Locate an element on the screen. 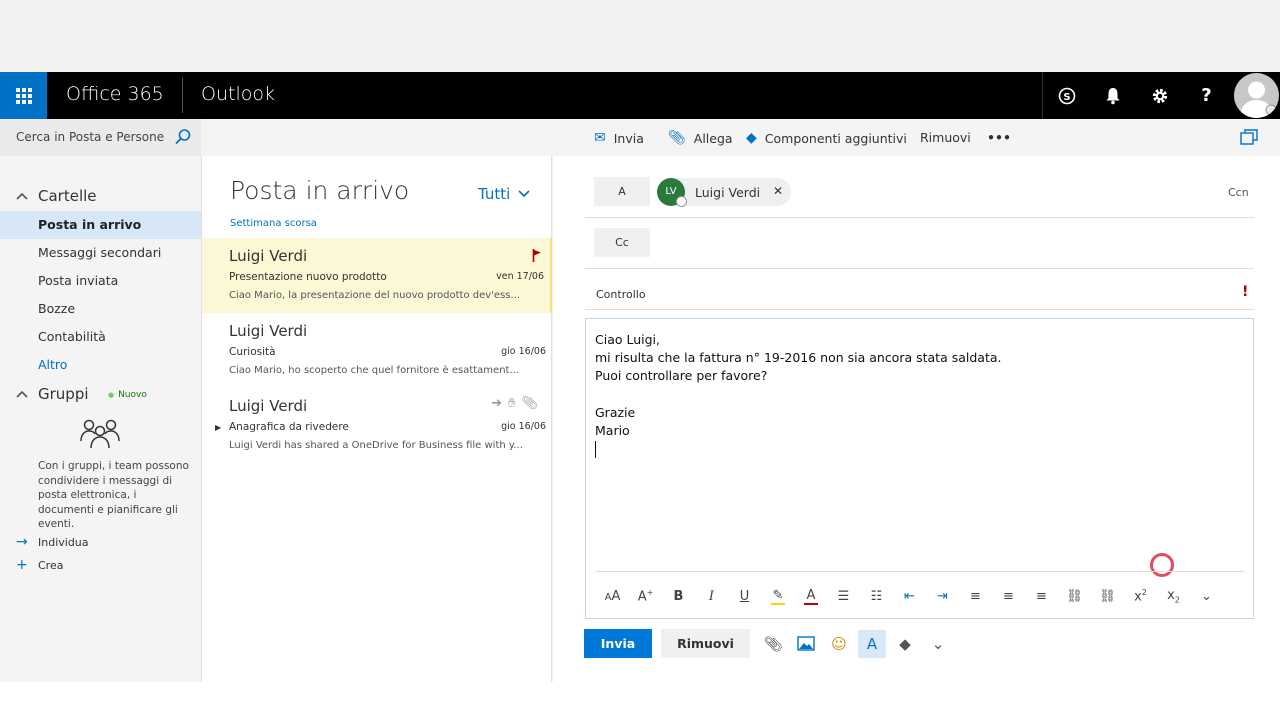 This screenshot has width=1280, height=720. person-icon is located at coordinates (1258, 99).